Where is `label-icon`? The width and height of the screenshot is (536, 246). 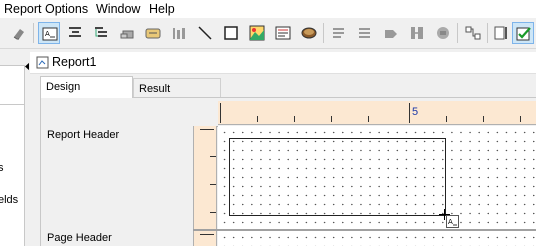
label-icon is located at coordinates (153, 33).